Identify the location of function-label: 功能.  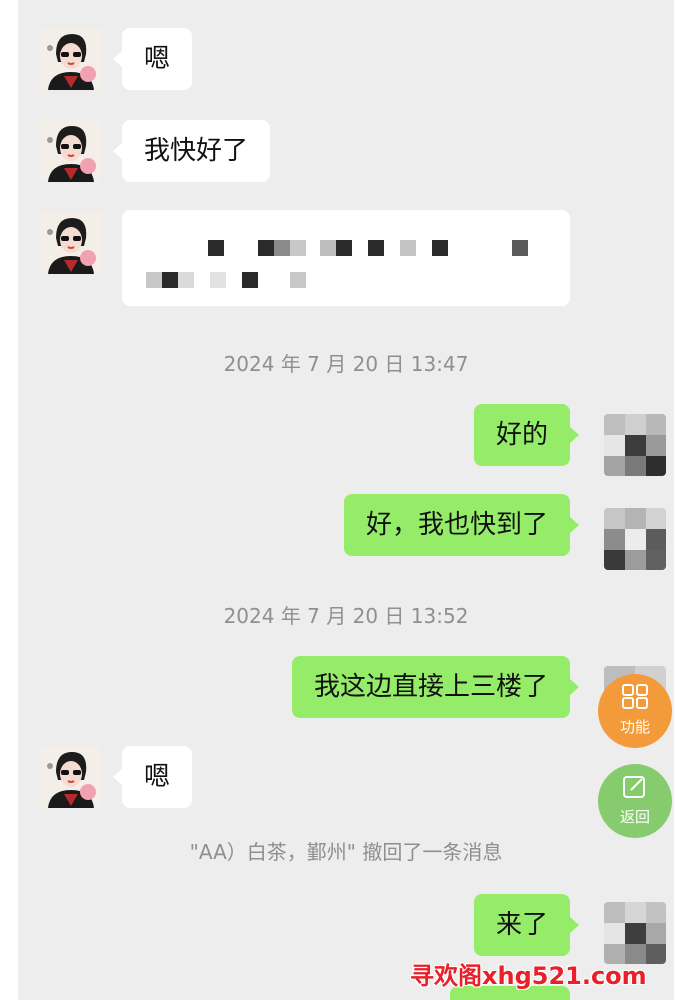
(634, 727).